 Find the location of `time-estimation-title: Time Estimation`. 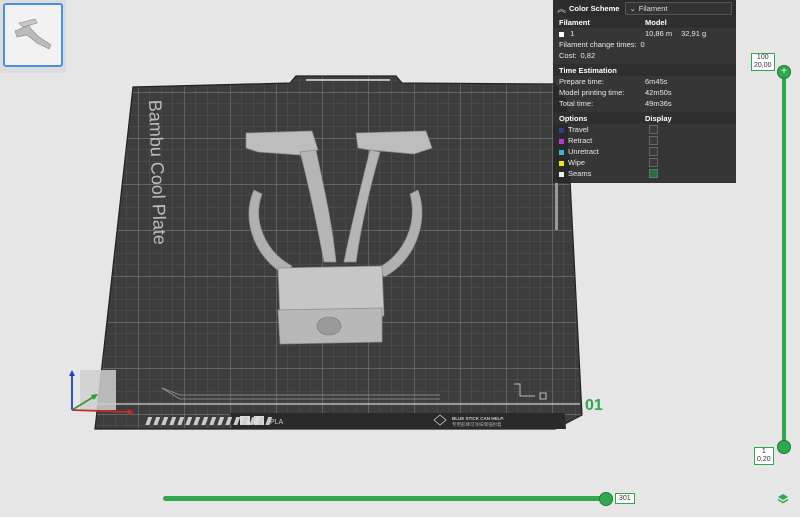

time-estimation-title: Time Estimation is located at coordinates (588, 70).